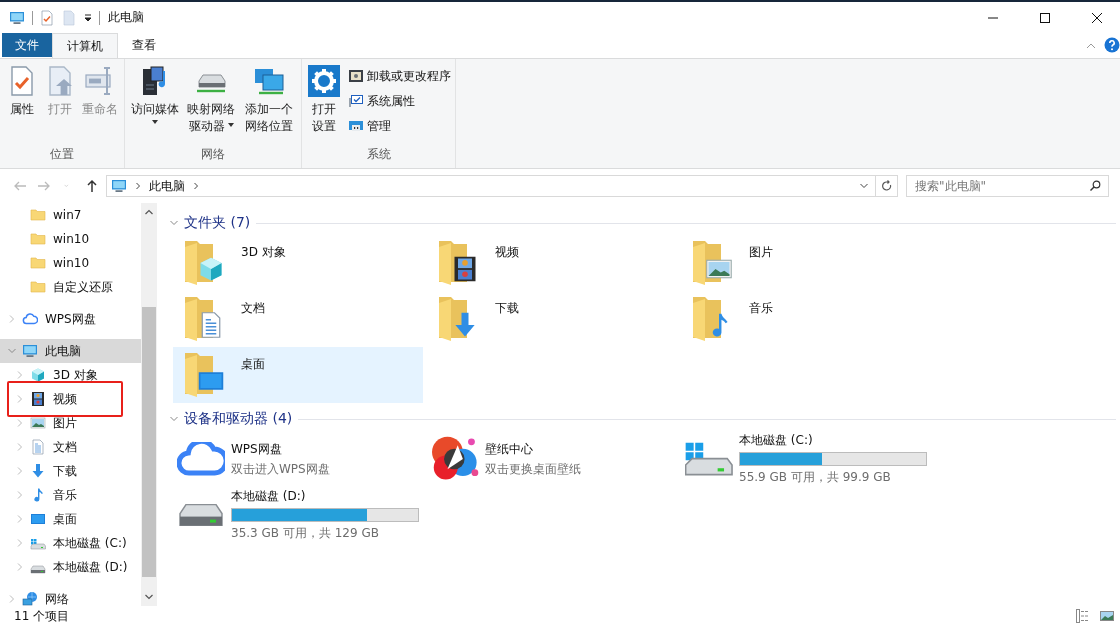 Image resolution: width=1120 pixels, height=627 pixels. Describe the element at coordinates (126, 17) in the screenshot. I see `window-title: 此电脑` at that location.